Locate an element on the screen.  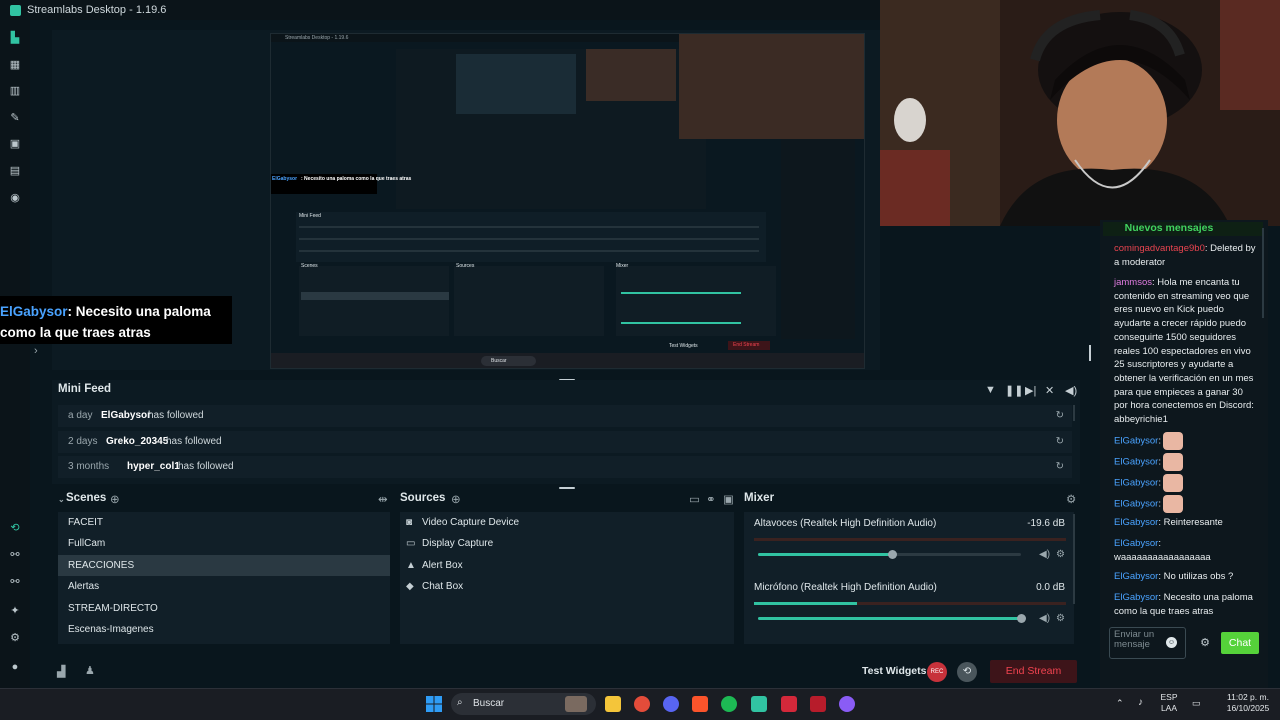
source-folder-icon: ▭ is located at coordinates (694, 499).